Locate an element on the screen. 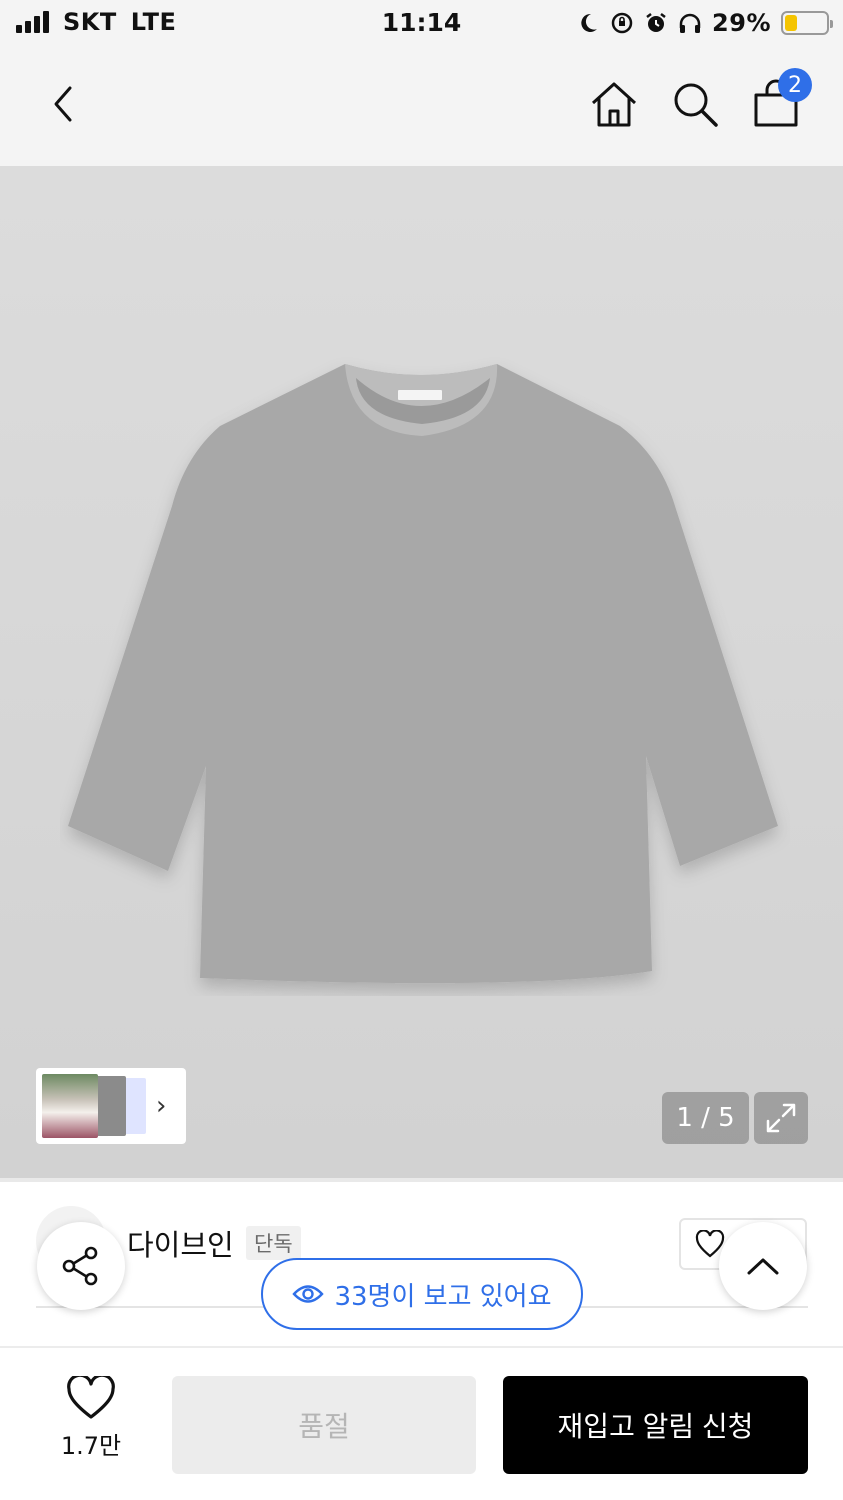 Image resolution: width=843 pixels, height=1500 pixels. search-icon is located at coordinates (696, 105).